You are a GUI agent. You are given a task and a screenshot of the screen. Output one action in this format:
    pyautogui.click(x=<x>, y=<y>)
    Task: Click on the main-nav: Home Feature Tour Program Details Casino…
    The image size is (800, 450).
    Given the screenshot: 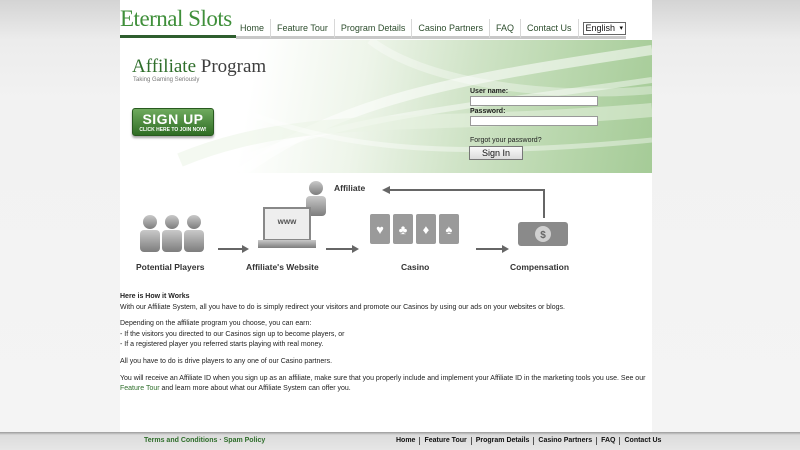 What is the action you would take?
    pyautogui.click(x=431, y=28)
    